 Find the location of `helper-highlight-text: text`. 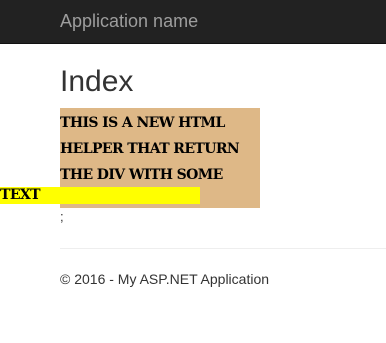

helper-highlight-text: text is located at coordinates (100, 195).